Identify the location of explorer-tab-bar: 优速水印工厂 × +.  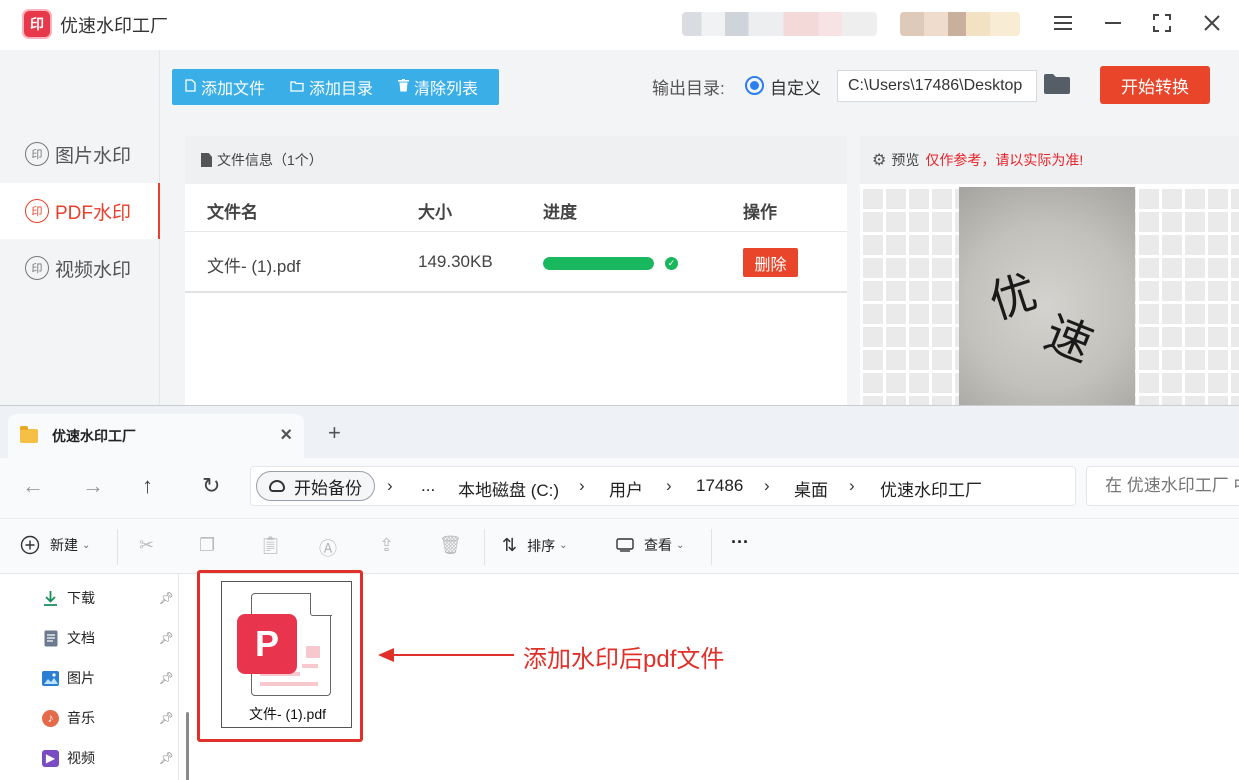
(619, 432).